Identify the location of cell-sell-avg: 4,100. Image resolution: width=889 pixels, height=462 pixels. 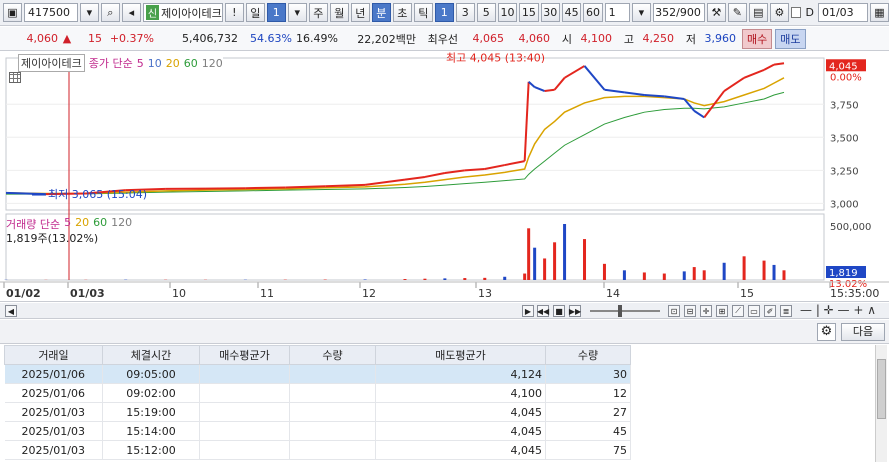
(460, 393).